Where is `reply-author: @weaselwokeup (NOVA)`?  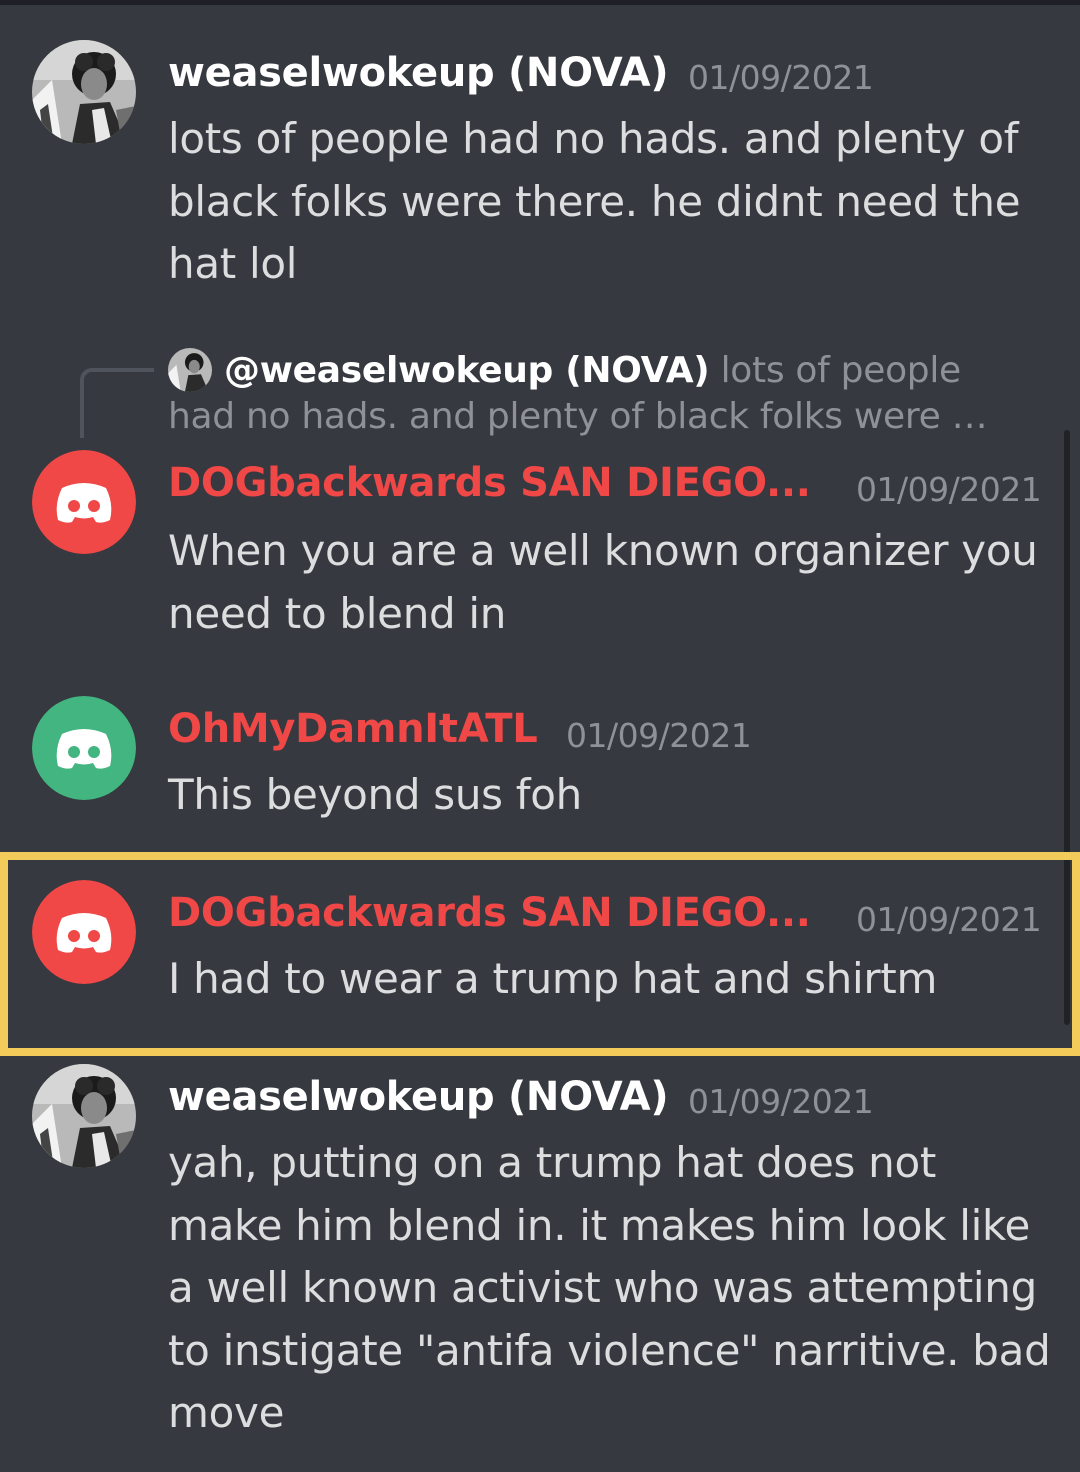
reply-author: @weaselwokeup (NOVA) is located at coordinates (467, 370).